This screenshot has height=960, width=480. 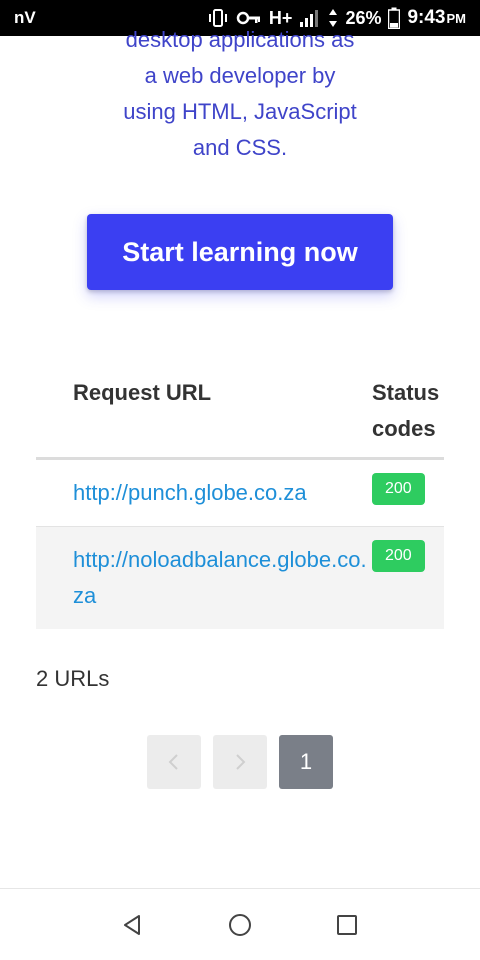 I want to click on hero-line: using HTML, JavaScript, so click(x=240, y=111).